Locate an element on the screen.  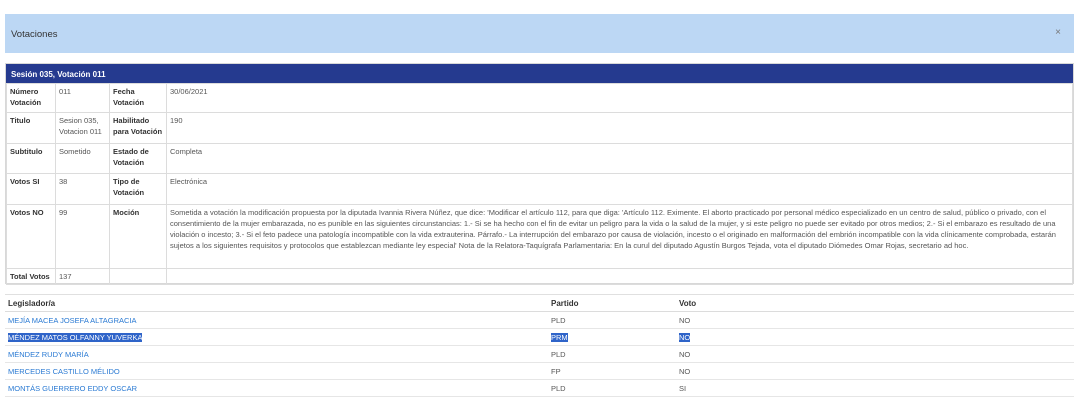
value-votos-si: 38 is located at coordinates (82, 189).